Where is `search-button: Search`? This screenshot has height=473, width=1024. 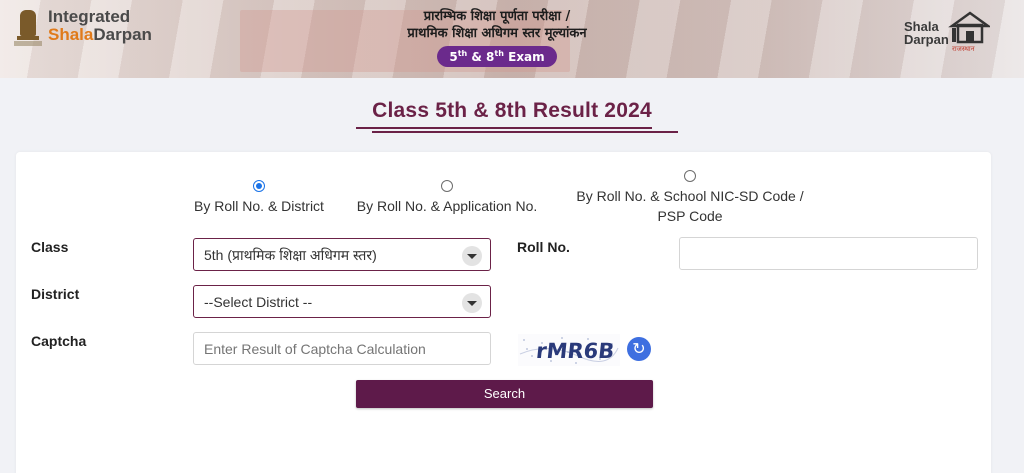
search-button: Search is located at coordinates (504, 394).